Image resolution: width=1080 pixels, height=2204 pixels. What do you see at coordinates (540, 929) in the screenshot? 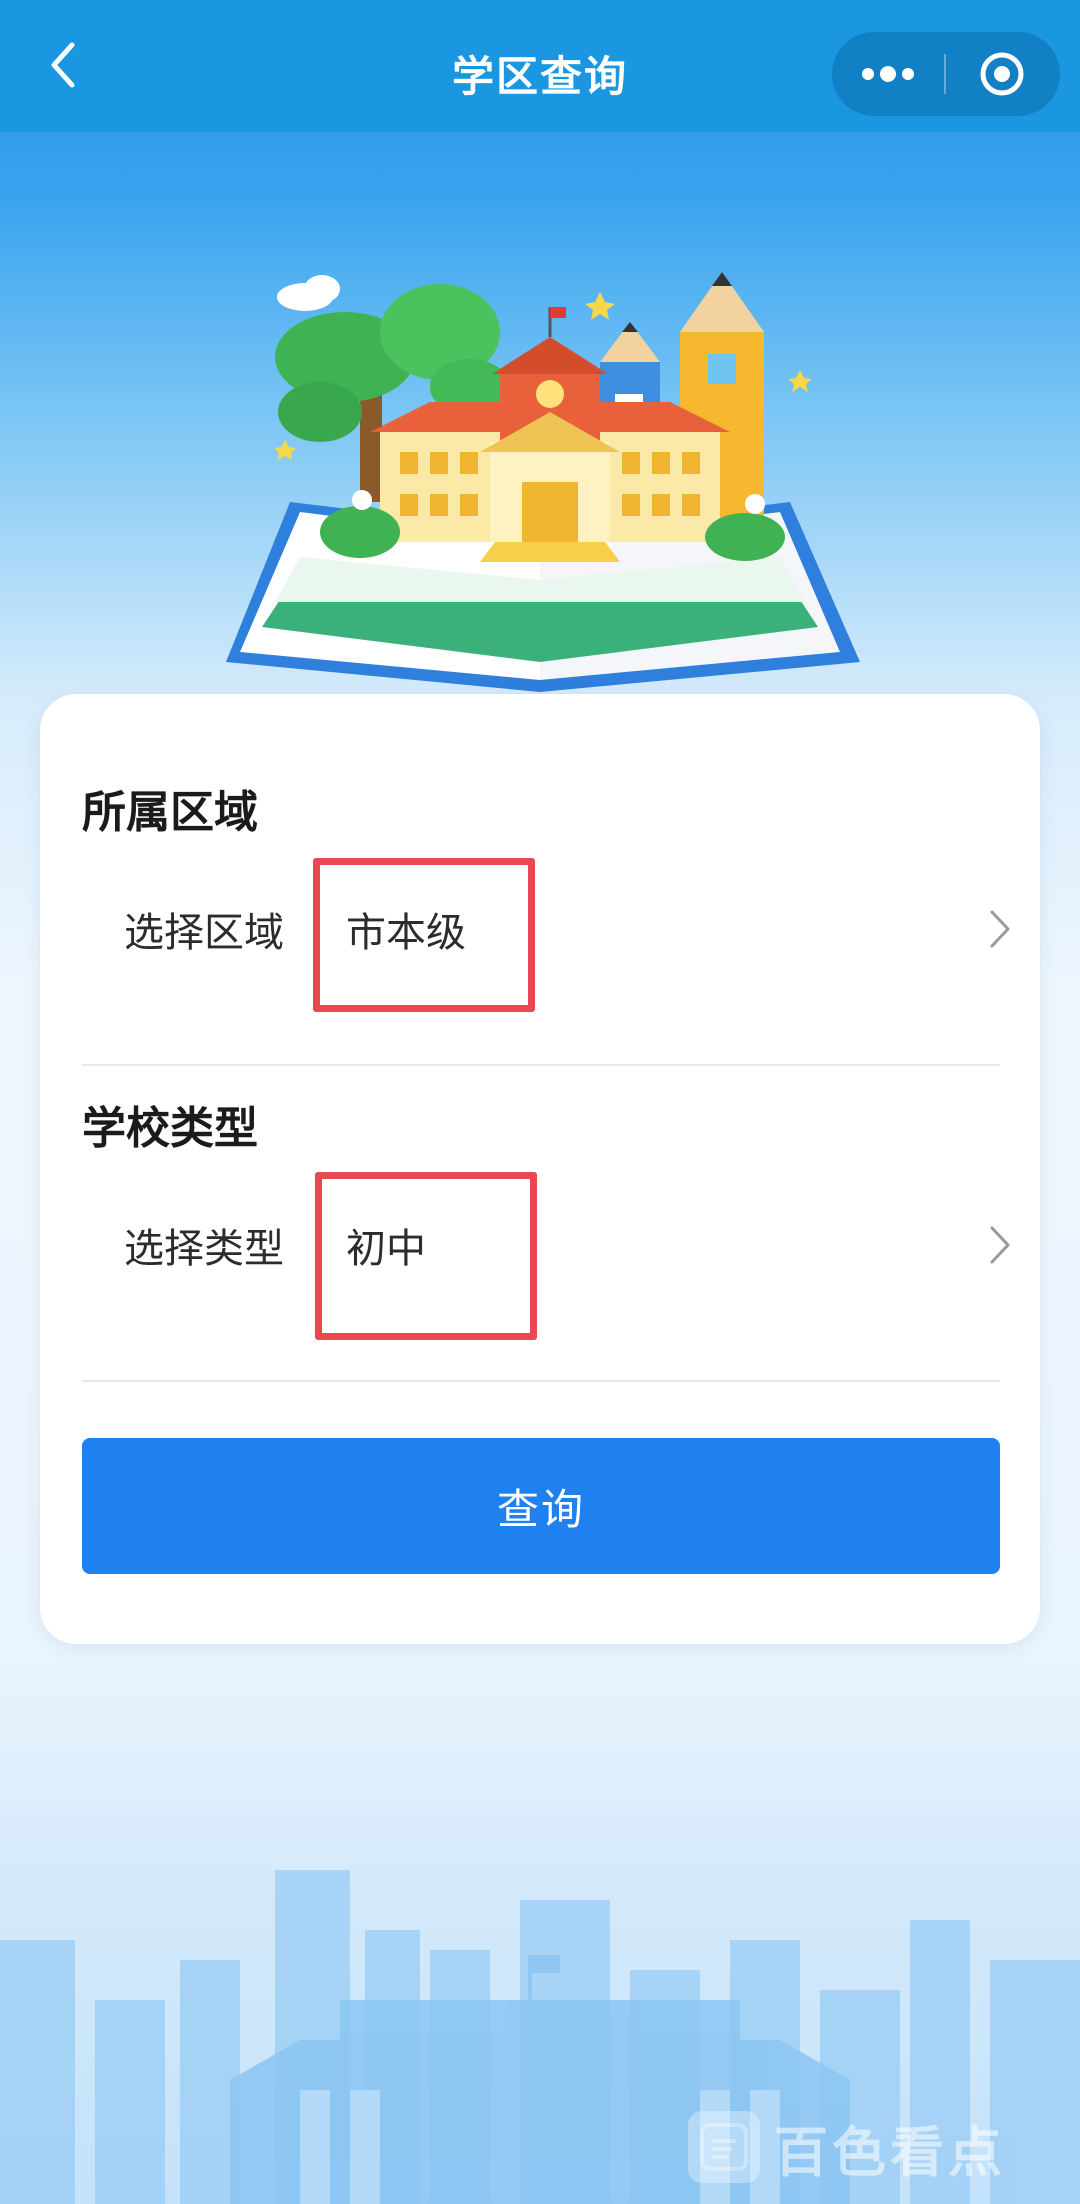
I see `region-select-row: 选择区域 市本级` at bounding box center [540, 929].